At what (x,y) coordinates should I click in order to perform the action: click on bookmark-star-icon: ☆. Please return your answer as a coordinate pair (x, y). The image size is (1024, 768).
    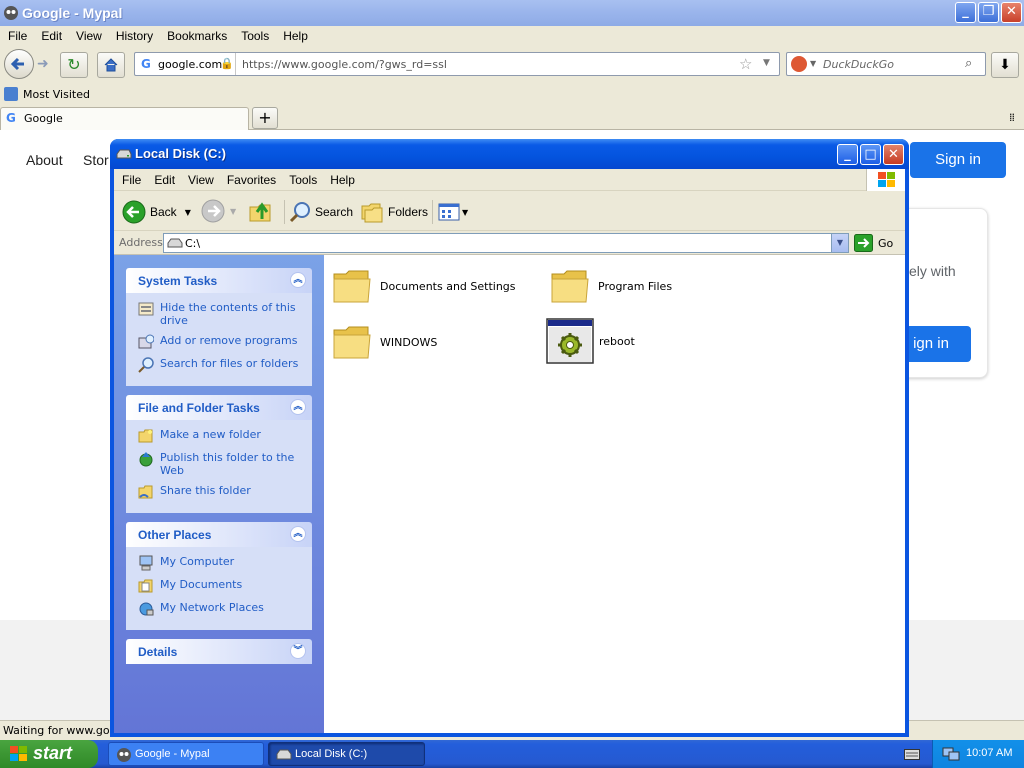
    Looking at the image, I should click on (745, 64).